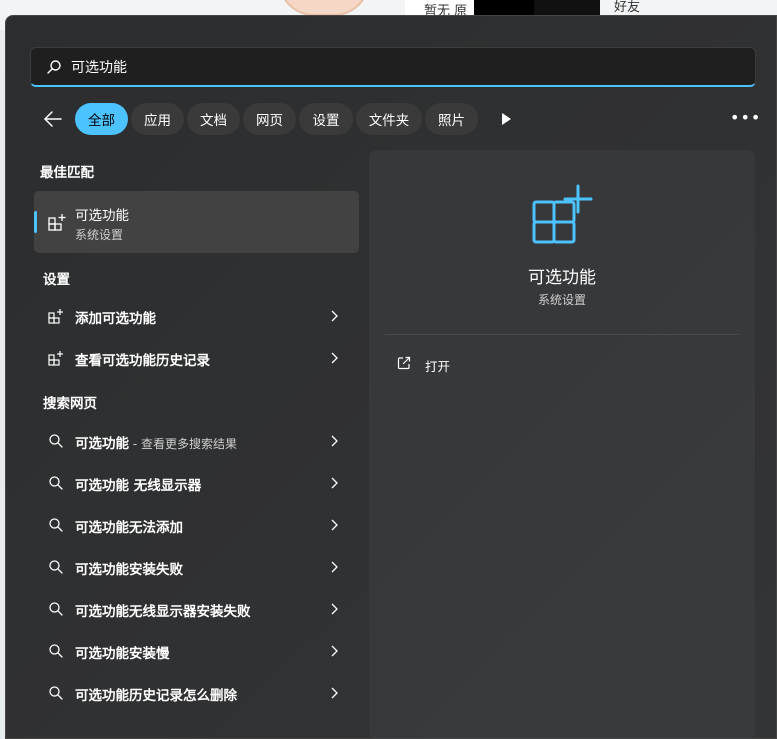  I want to click on more-icon: •••, so click(745, 118).